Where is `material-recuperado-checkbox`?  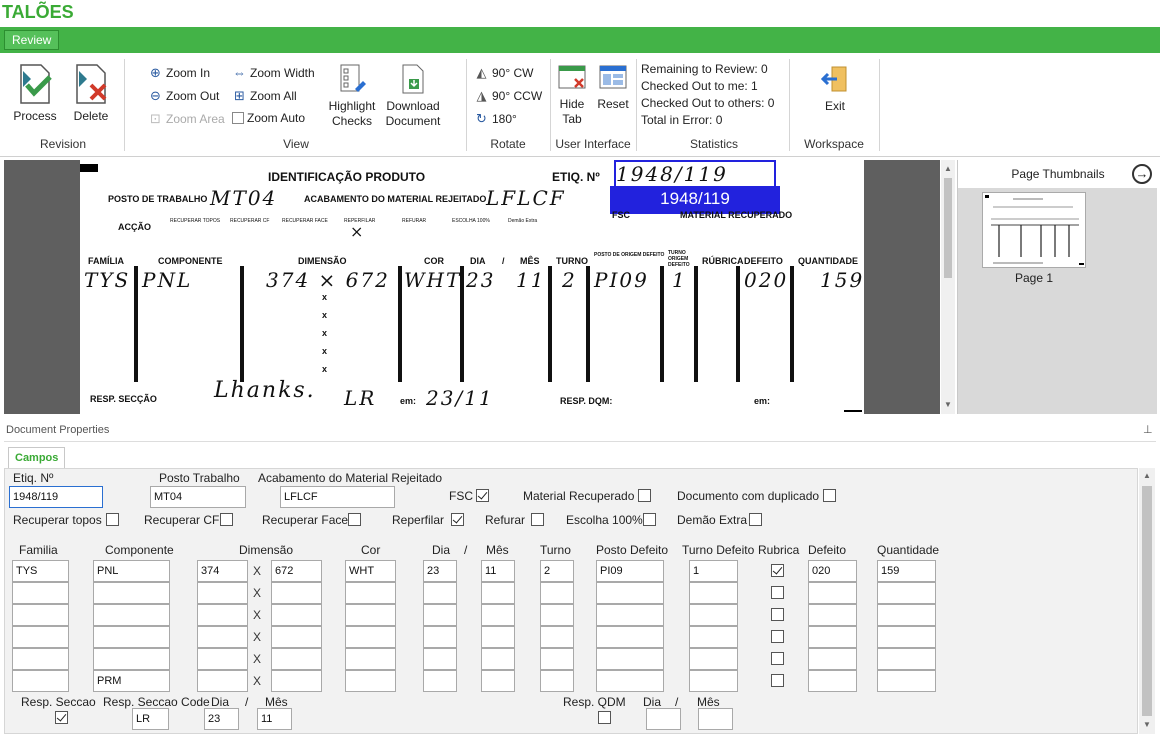
material-recuperado-checkbox is located at coordinates (644, 495).